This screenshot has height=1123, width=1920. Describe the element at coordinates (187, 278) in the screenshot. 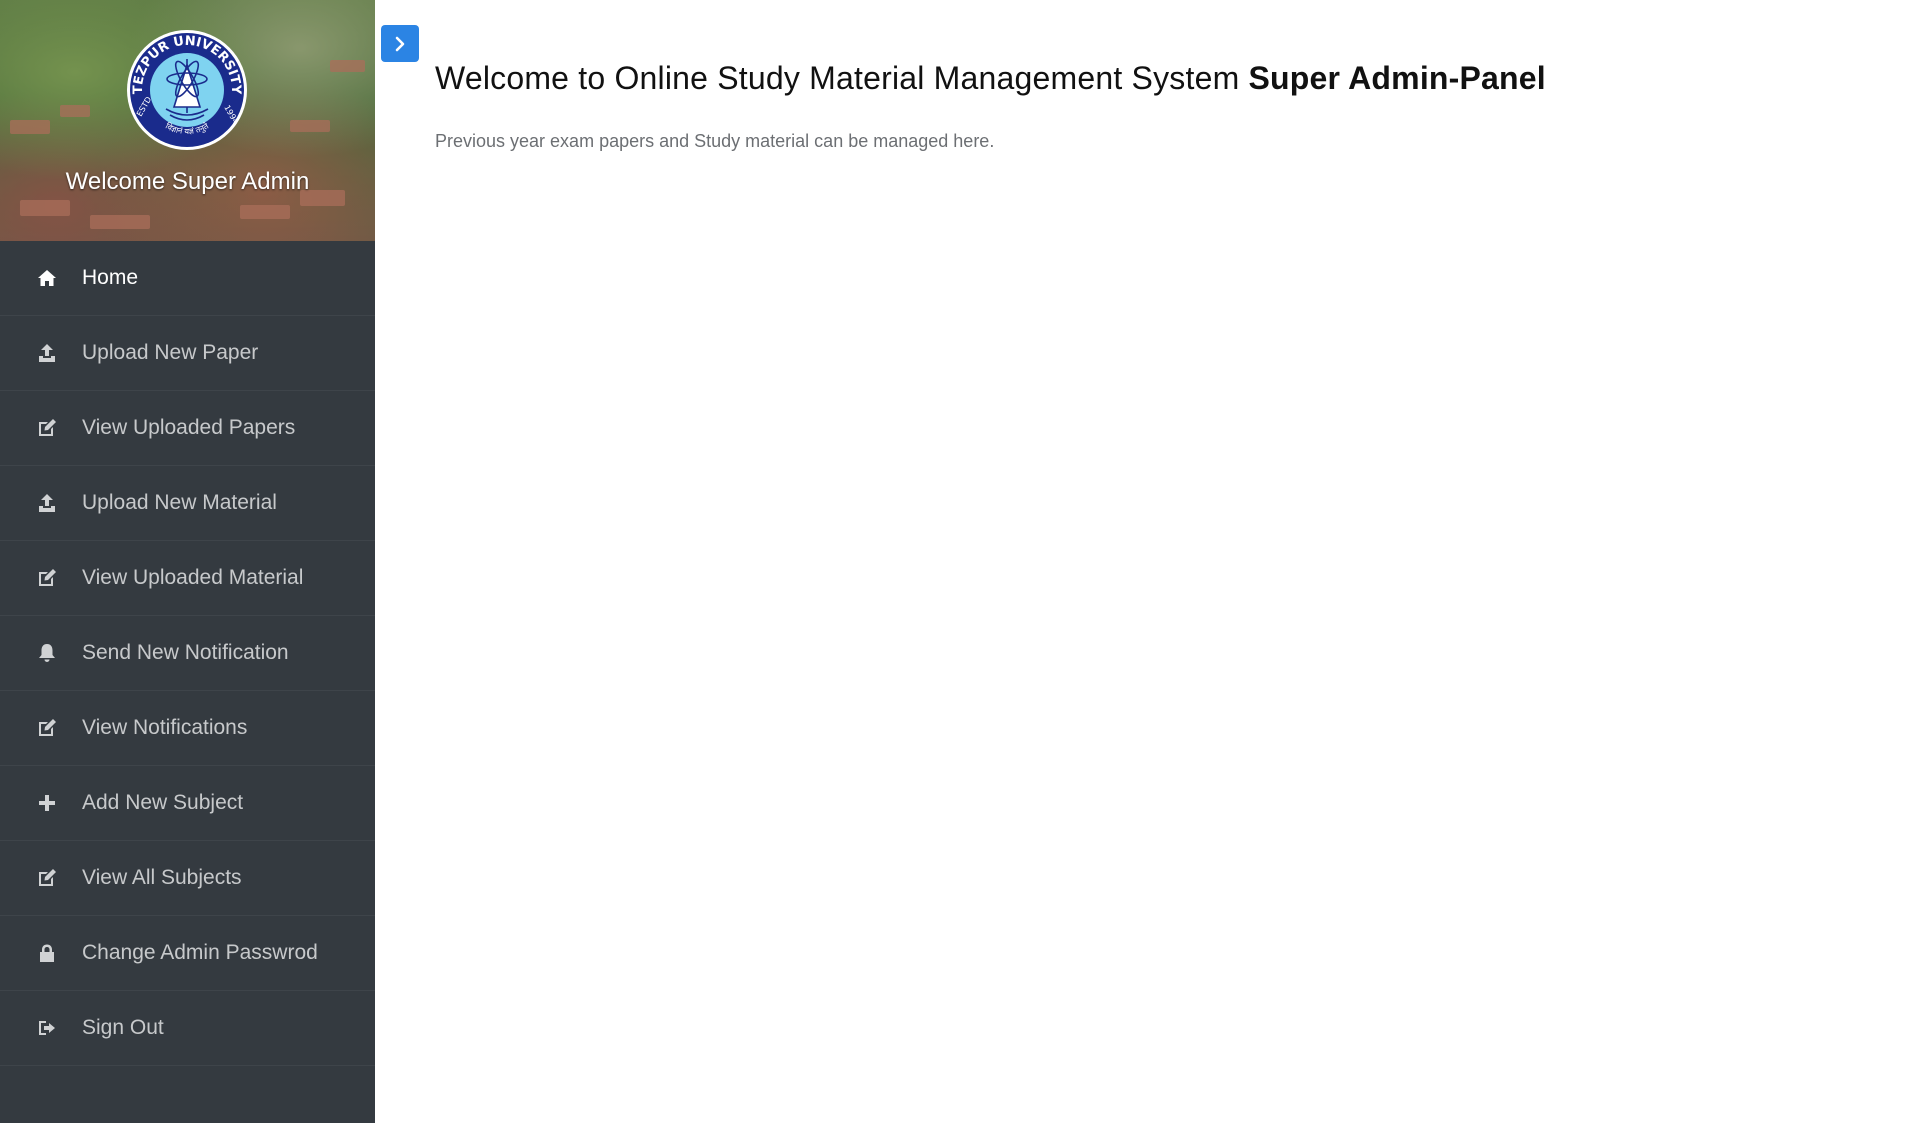

I see `sidebar-item-home: Home` at that location.